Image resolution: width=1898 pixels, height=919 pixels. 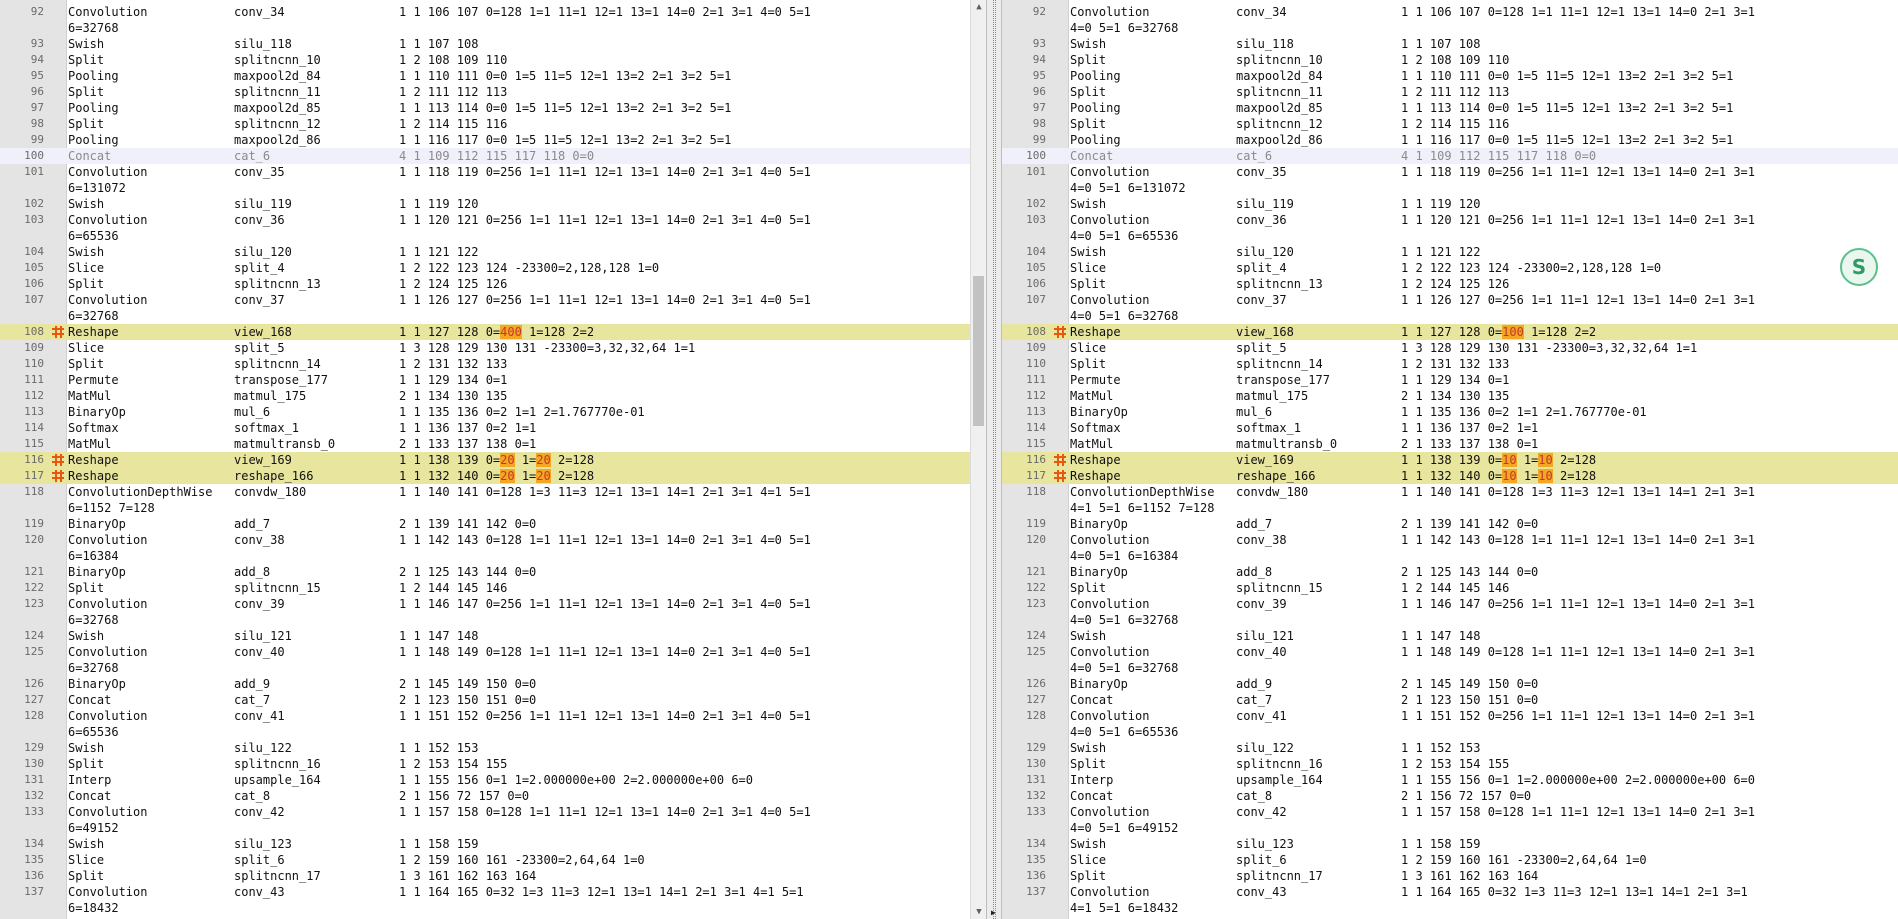 What do you see at coordinates (493, 700) in the screenshot?
I see `code-line: 127 Concat cat_7 2 1 123 150 151 0=0` at bounding box center [493, 700].